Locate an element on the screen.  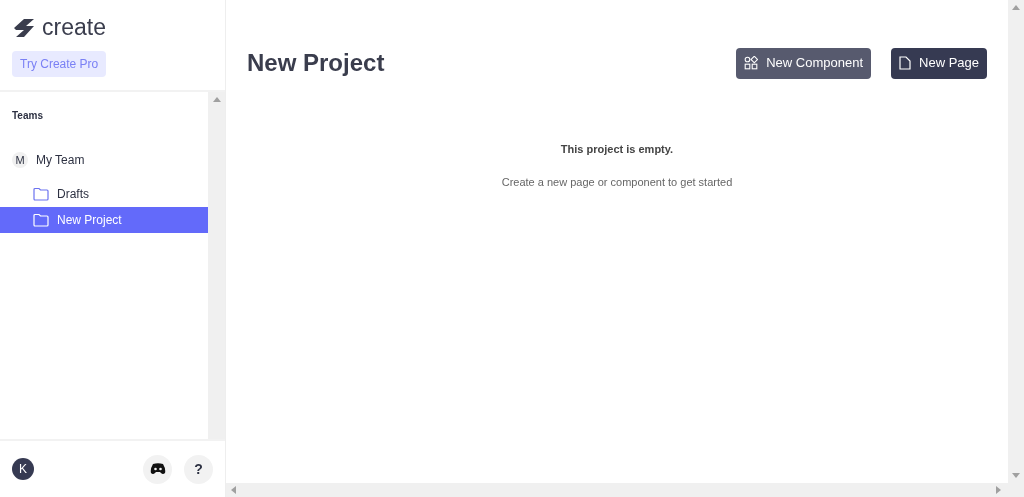
scroll-left-icon is located at coordinates (233, 490).